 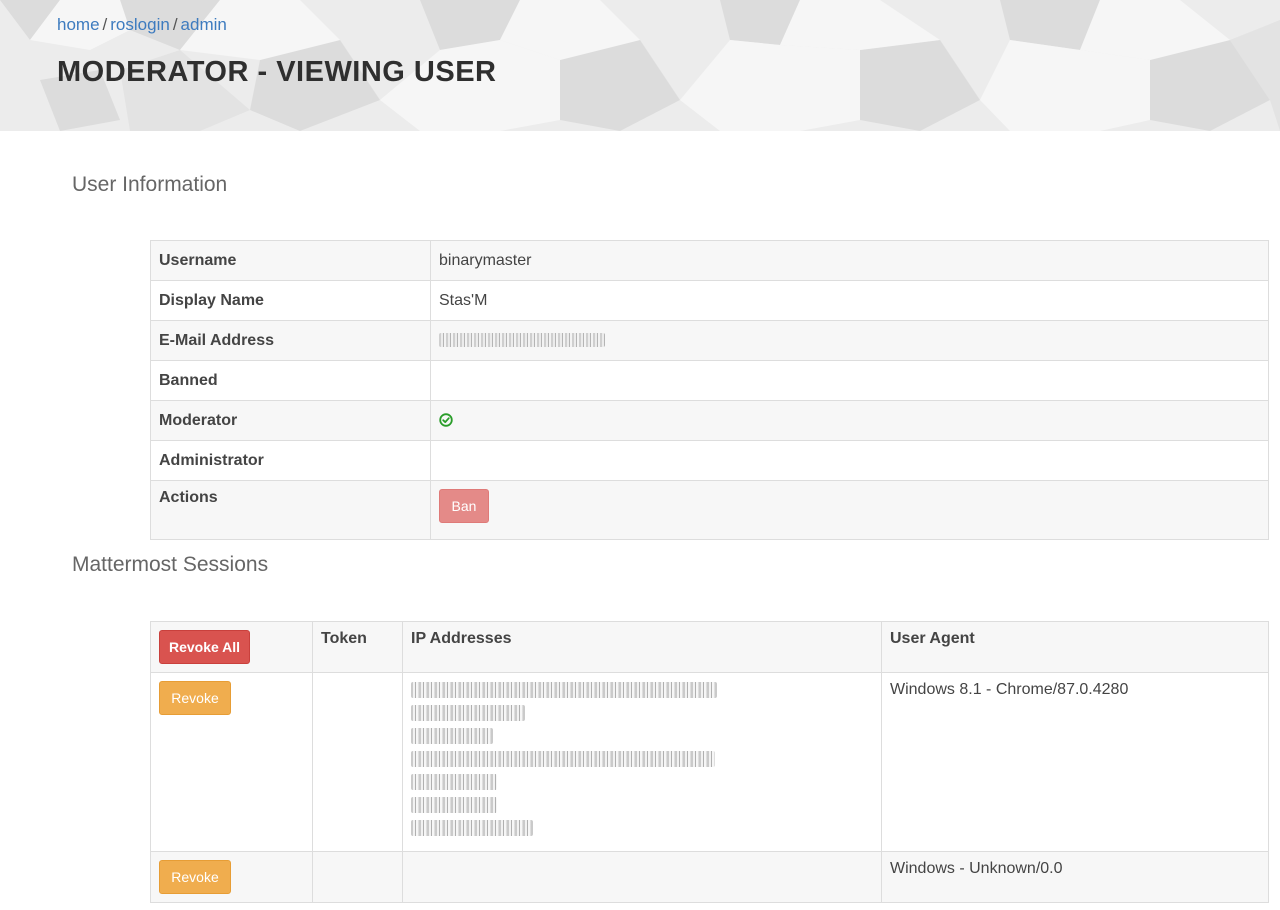 What do you see at coordinates (290, 460) in the screenshot?
I see `administrator-label: Administrator` at bounding box center [290, 460].